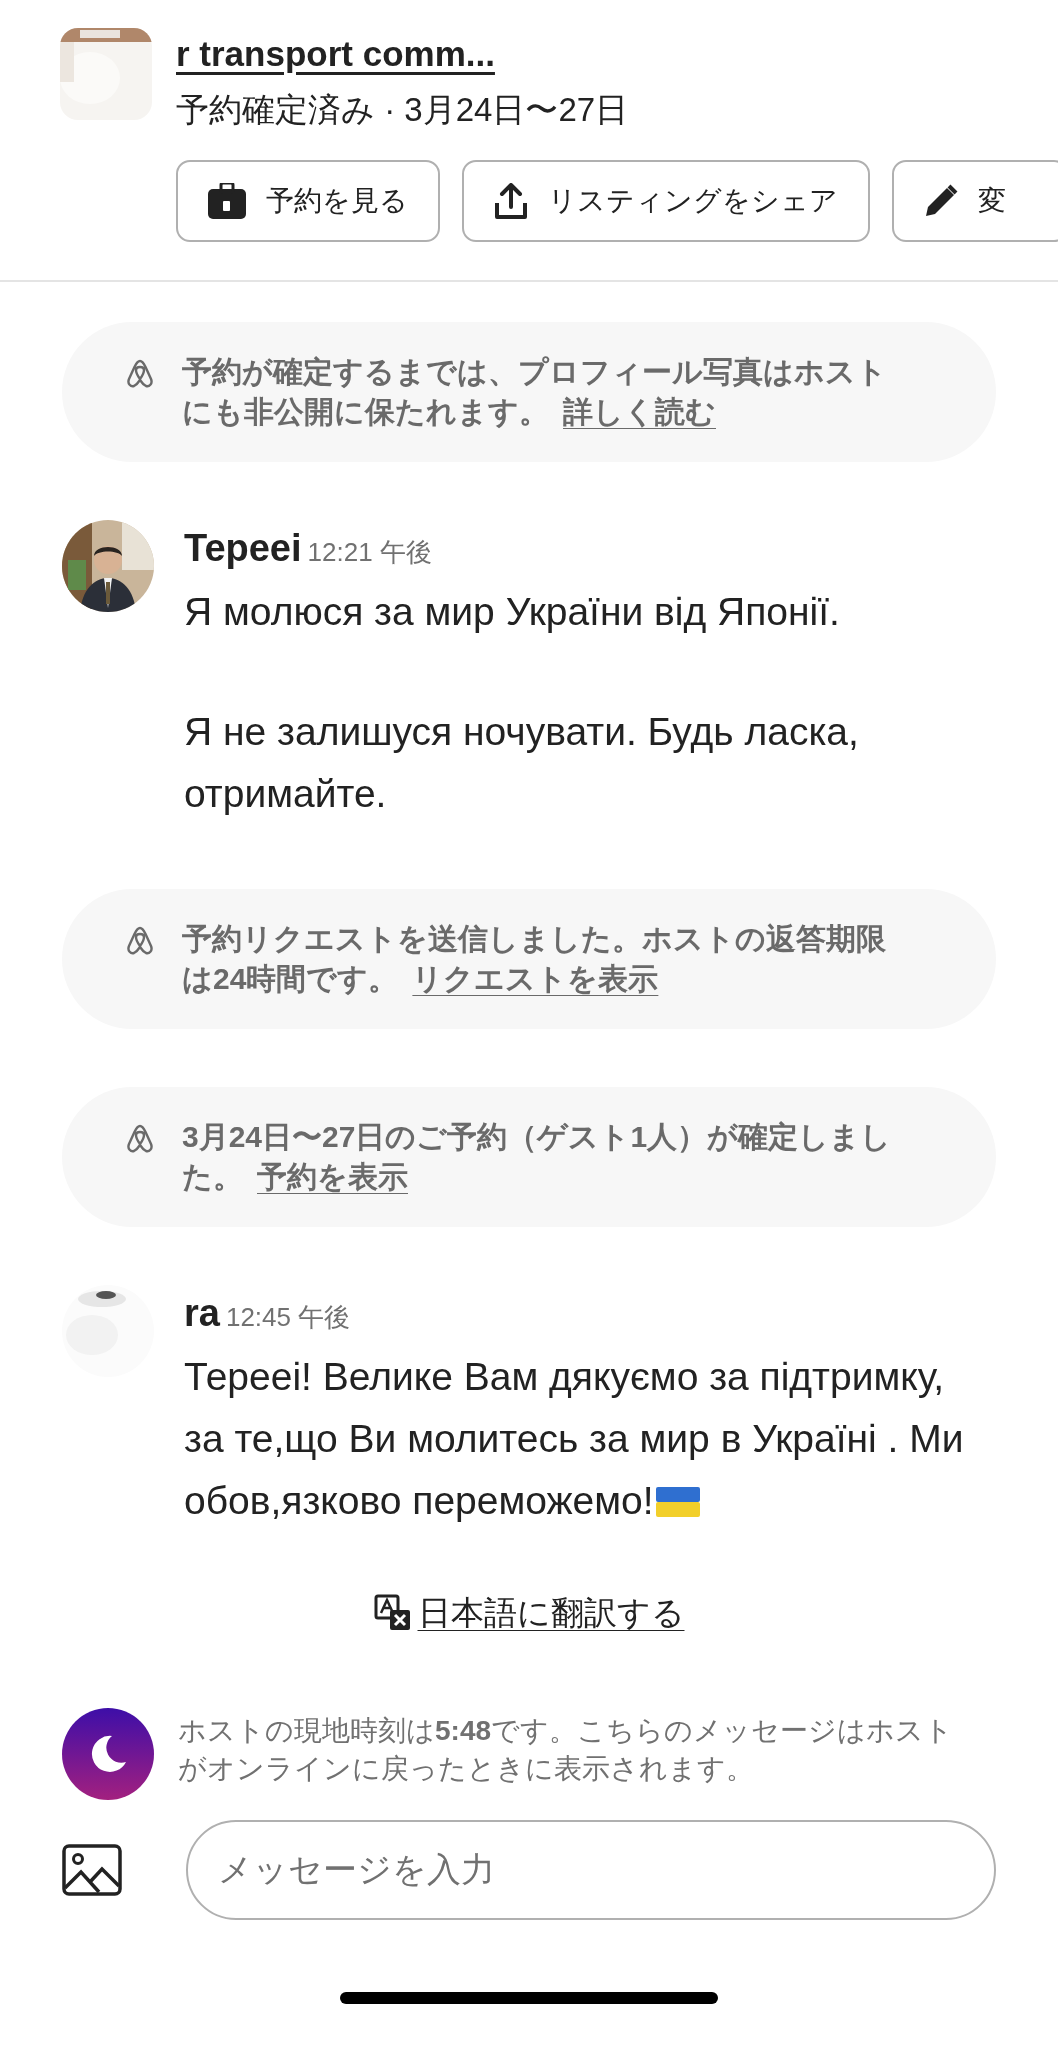 This screenshot has width=1058, height=2048. Describe the element at coordinates (308, 201) in the screenshot. I see `view-reservation-button: 予約を見る` at that location.